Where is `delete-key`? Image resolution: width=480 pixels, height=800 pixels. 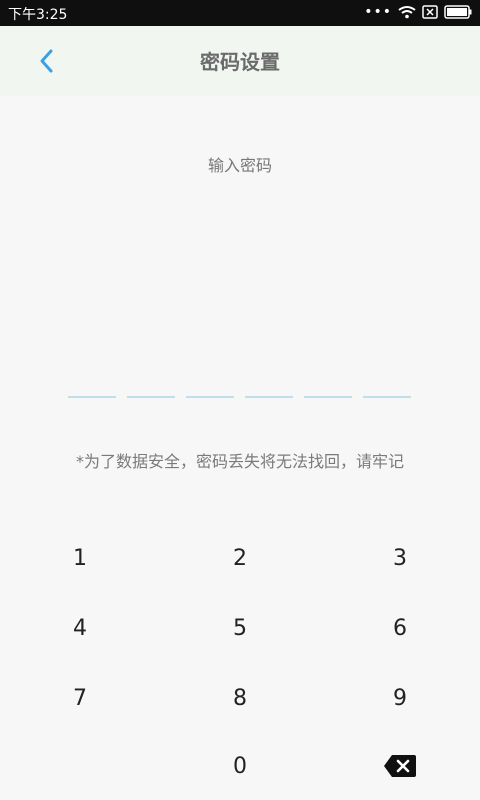 delete-key is located at coordinates (400, 766).